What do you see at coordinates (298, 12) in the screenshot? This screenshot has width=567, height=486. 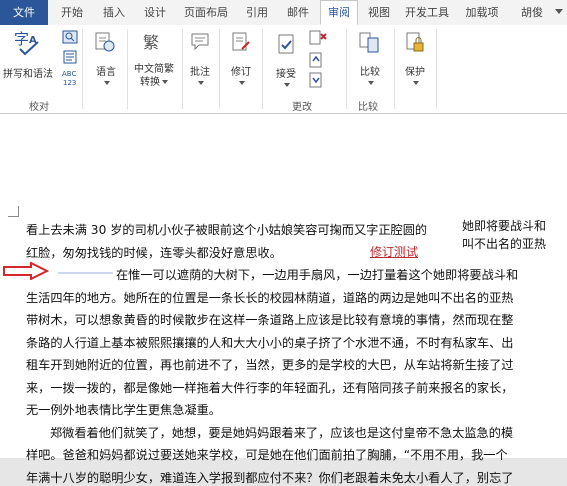 I see `tab-mailings: 邮件` at bounding box center [298, 12].